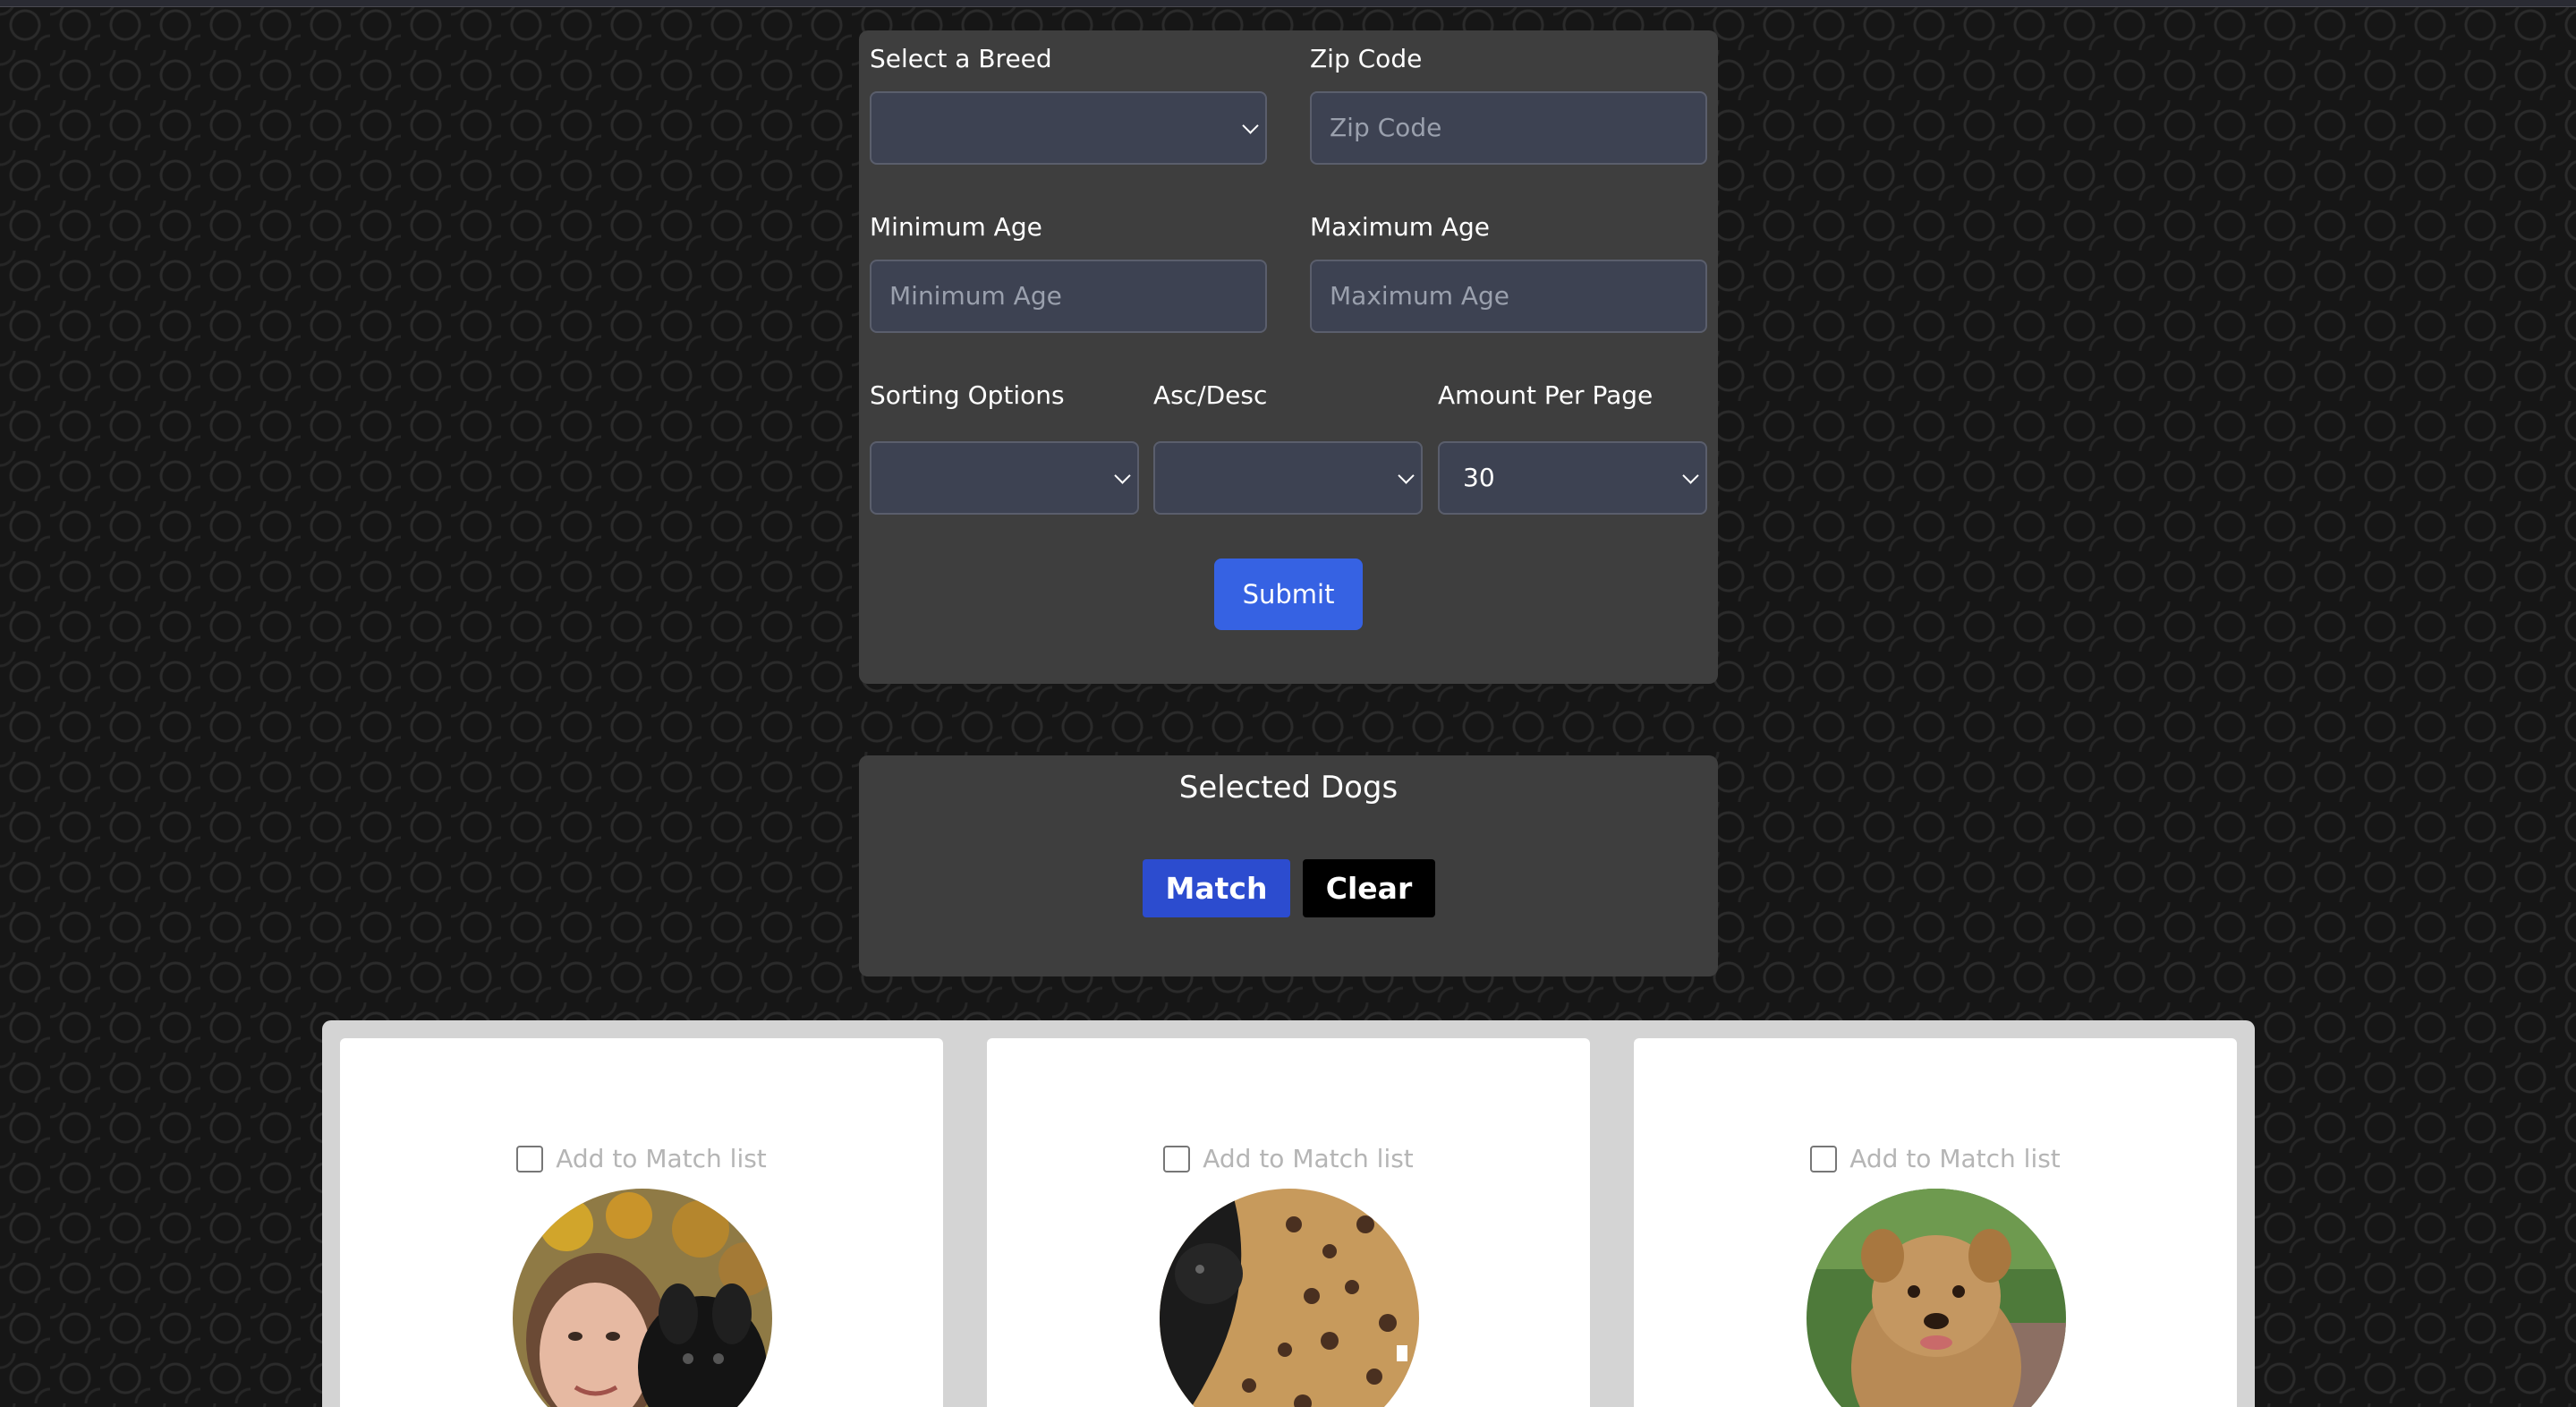  Describe the element at coordinates (1288, 594) in the screenshot. I see `submit-button: Submit` at that location.